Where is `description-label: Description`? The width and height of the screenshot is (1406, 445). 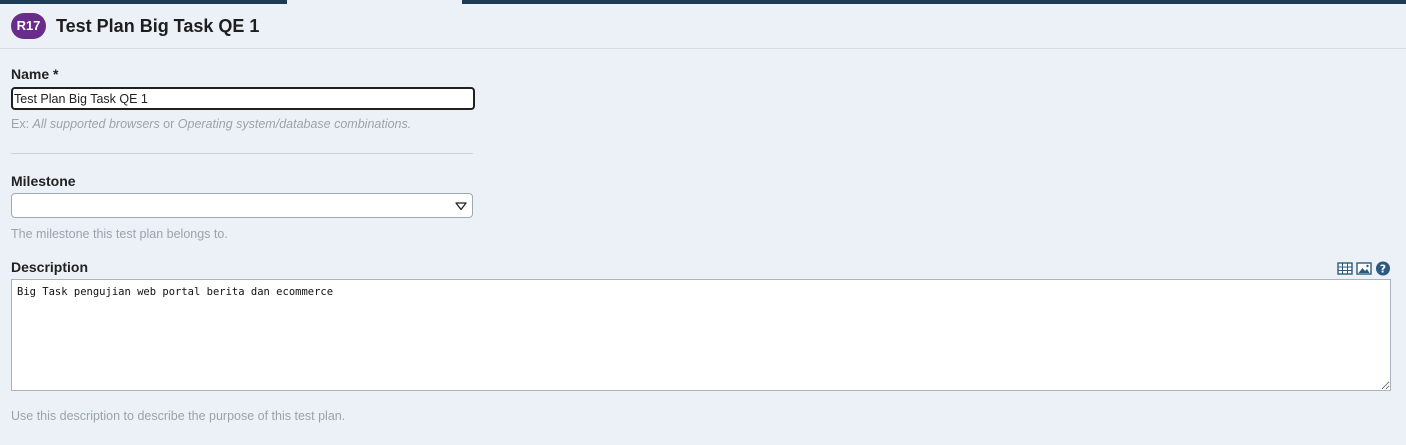
description-label: Description is located at coordinates (50, 267).